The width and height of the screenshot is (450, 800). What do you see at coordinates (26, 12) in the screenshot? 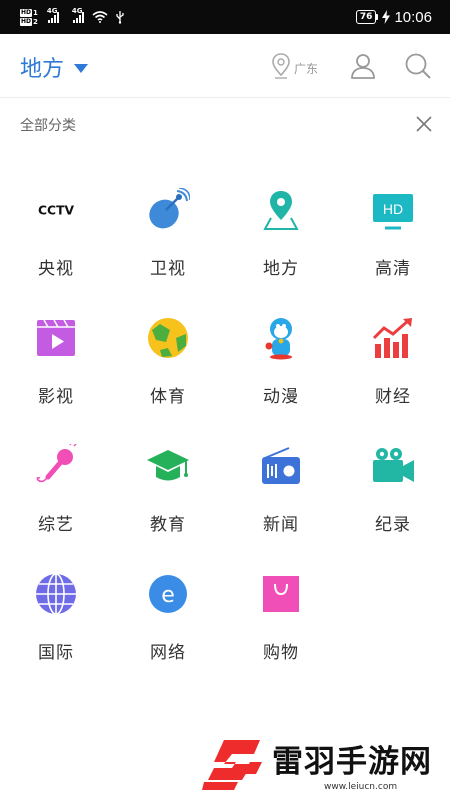
I see `sim1-hd-text: HD` at bounding box center [26, 12].